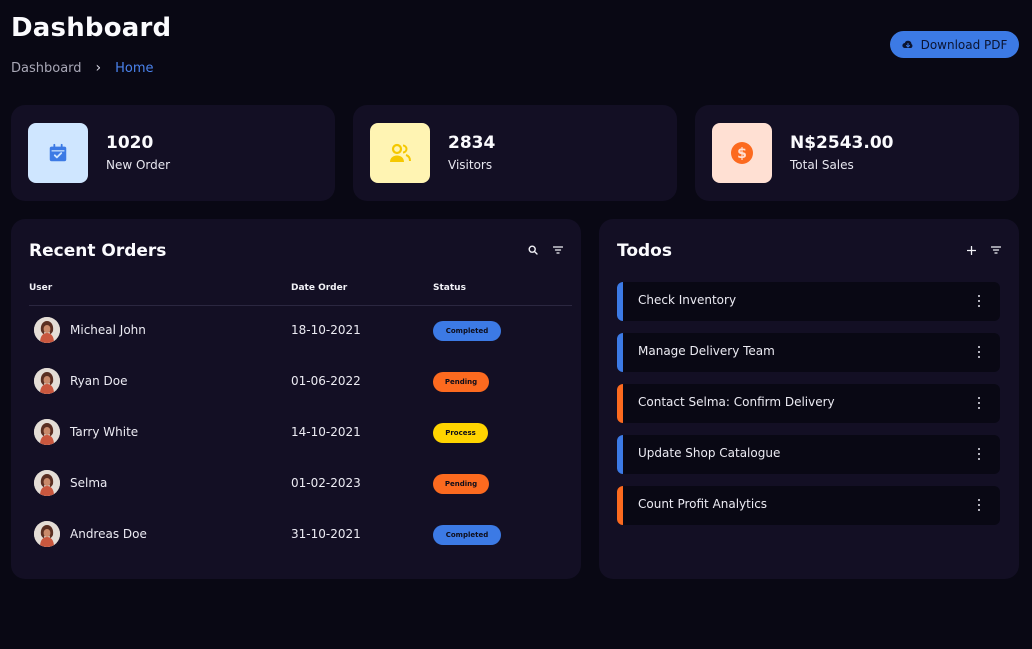  What do you see at coordinates (108, 330) in the screenshot?
I see `user-name: Micheal John` at bounding box center [108, 330].